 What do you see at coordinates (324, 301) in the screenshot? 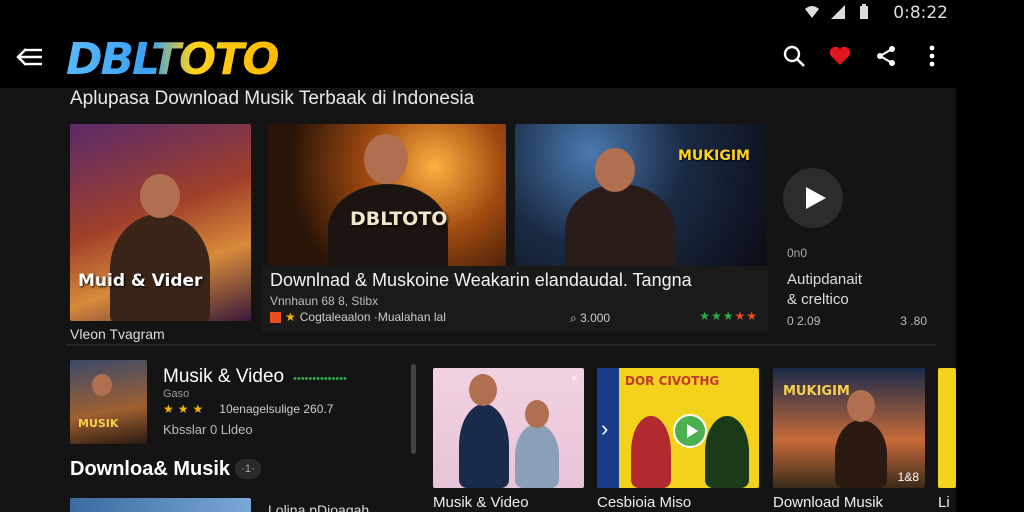
I see `featured-subtitle: Vnnhaun 68 8, Stibx` at bounding box center [324, 301].